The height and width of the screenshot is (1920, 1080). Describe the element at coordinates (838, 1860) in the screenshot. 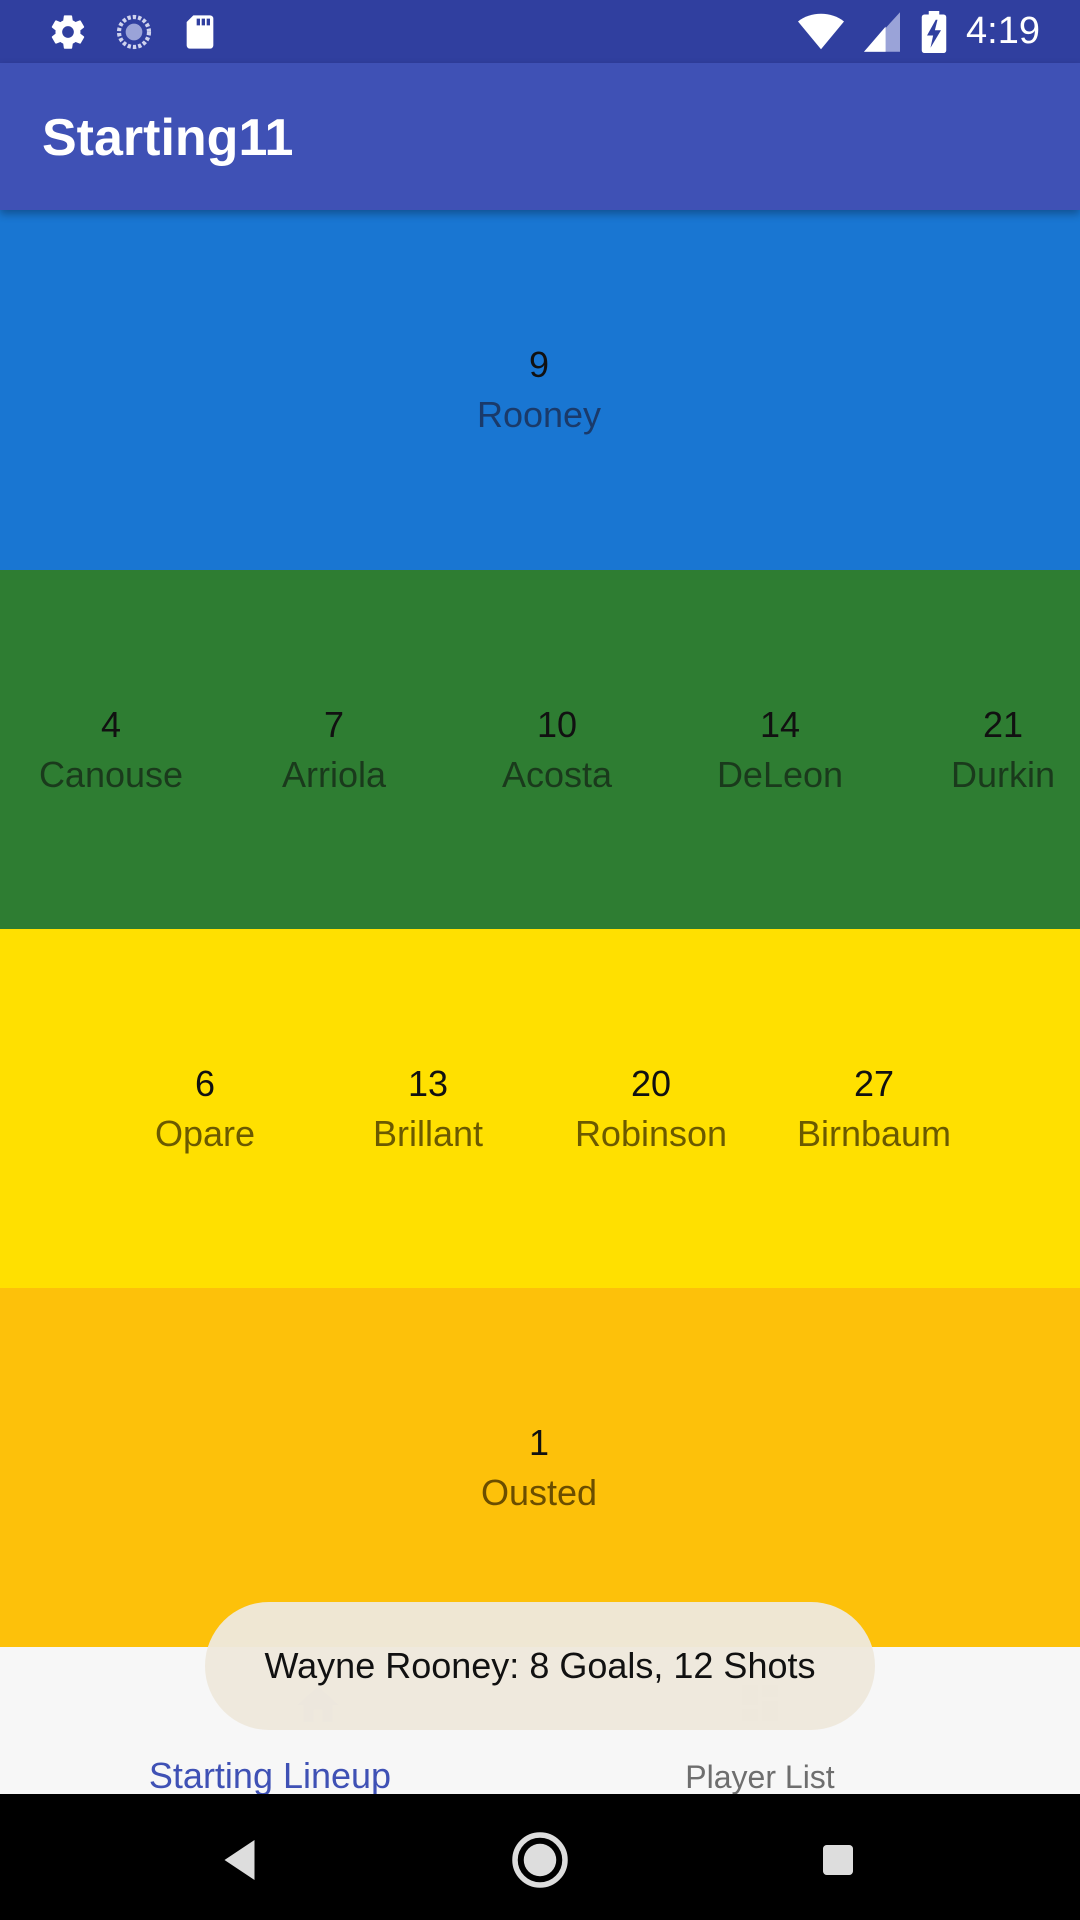

I see `recents-icon` at that location.